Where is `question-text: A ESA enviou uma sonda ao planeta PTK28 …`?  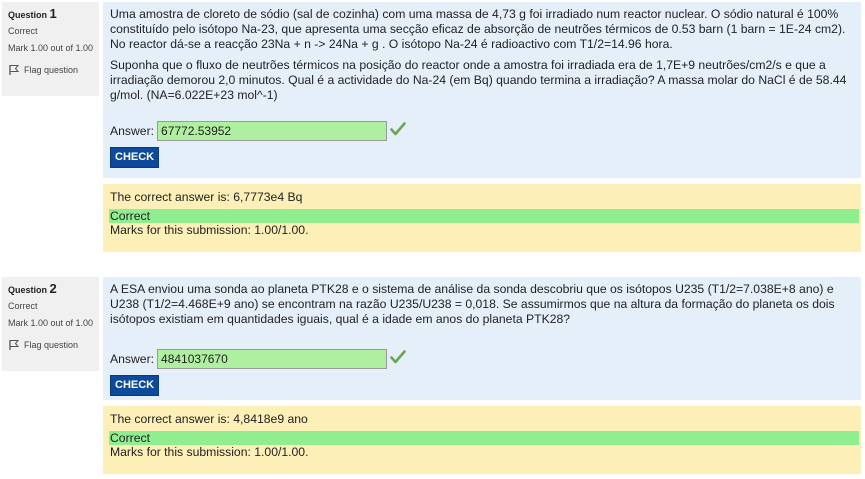
question-text: A ESA enviou uma sonda ao planeta PTK28 … is located at coordinates (472, 304).